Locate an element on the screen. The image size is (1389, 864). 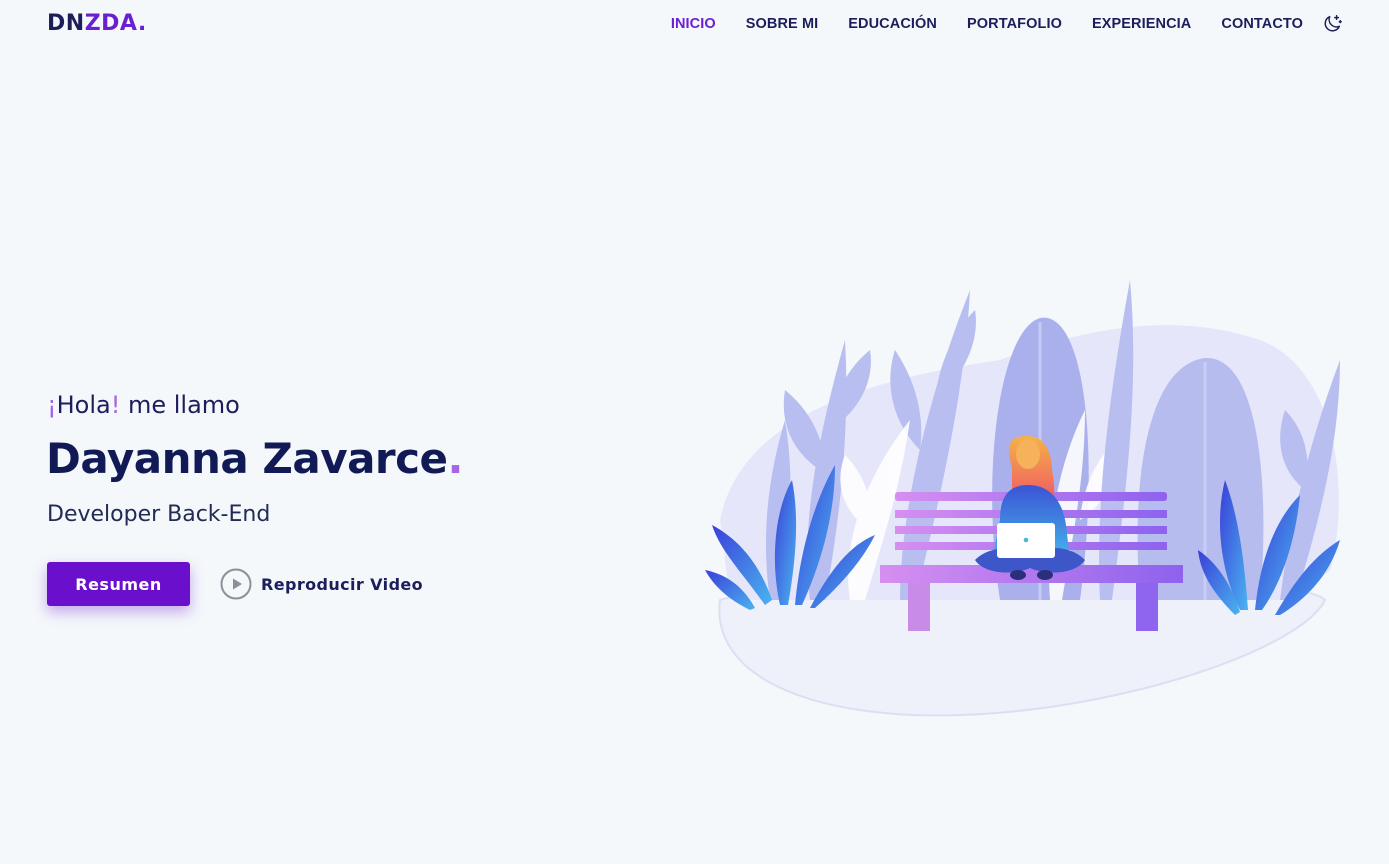
nav-item-sobre-mi: SOBRE MI is located at coordinates (782, 24).